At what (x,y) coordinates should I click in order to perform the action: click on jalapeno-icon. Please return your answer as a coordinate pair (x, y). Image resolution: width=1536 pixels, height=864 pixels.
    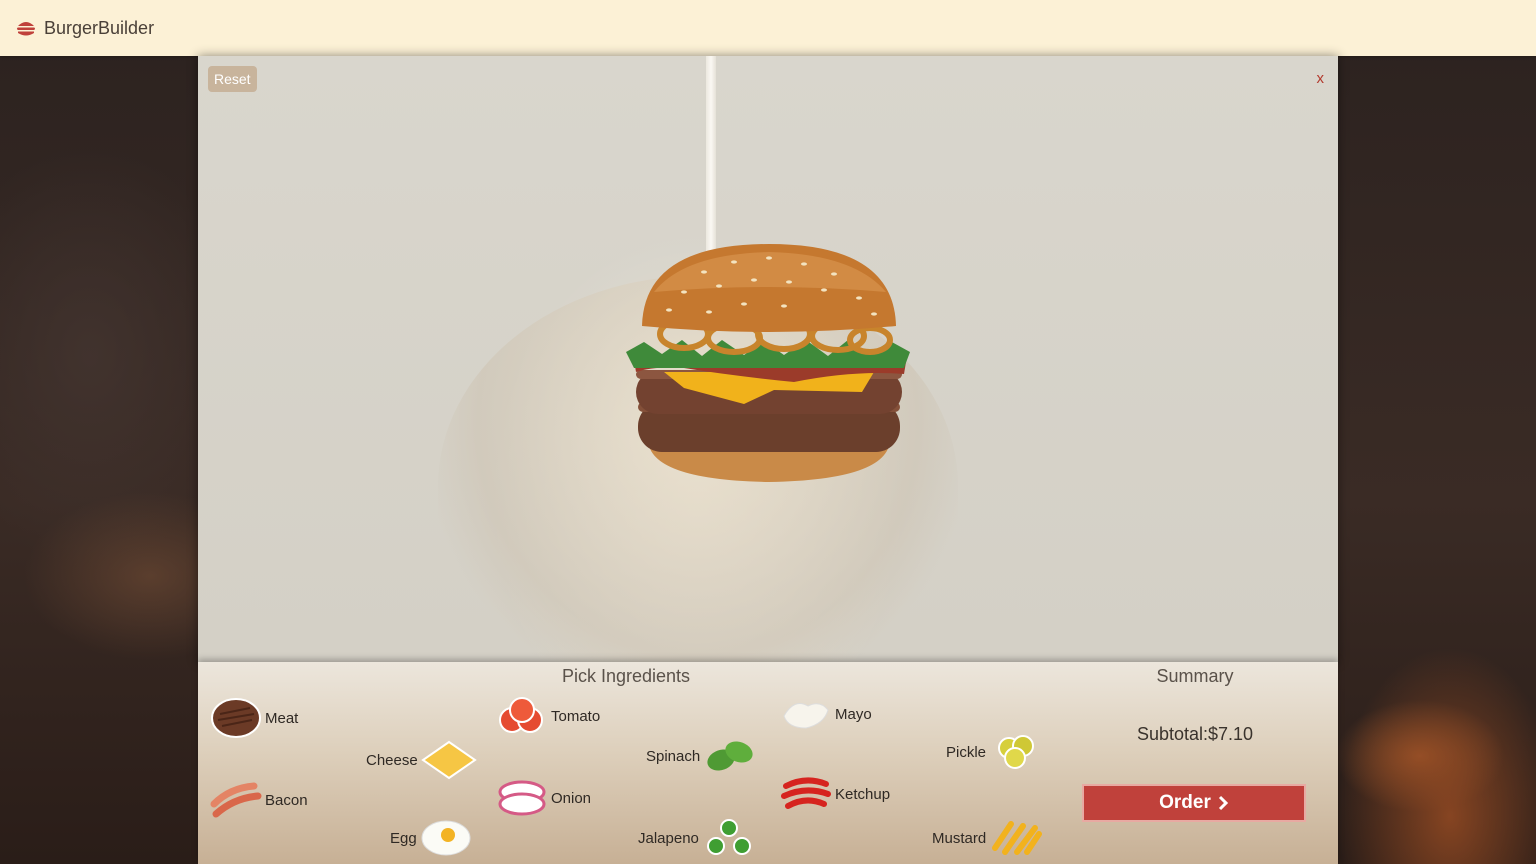
    Looking at the image, I should click on (728, 837).